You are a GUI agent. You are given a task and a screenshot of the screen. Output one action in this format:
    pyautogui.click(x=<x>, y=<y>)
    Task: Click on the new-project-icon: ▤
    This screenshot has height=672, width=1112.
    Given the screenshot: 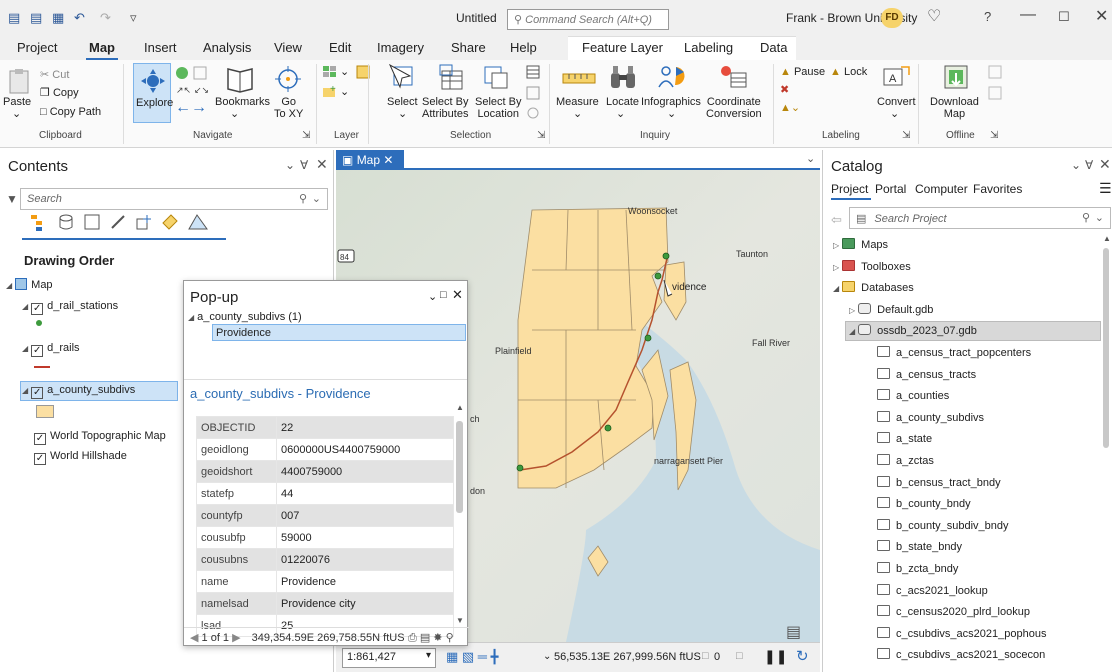 What is the action you would take?
    pyautogui.click(x=14, y=18)
    